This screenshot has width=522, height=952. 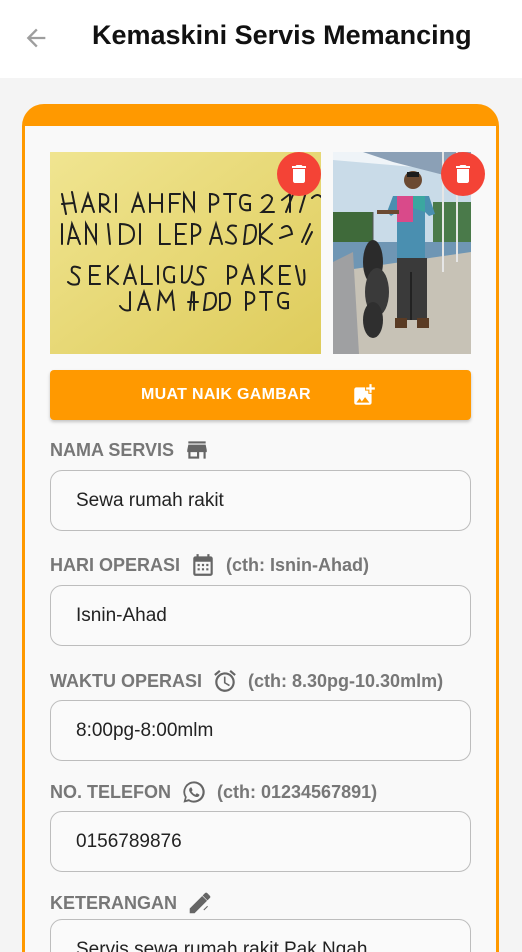 I want to click on hari-operasi-field: Isnin-Ahad, so click(x=260, y=615).